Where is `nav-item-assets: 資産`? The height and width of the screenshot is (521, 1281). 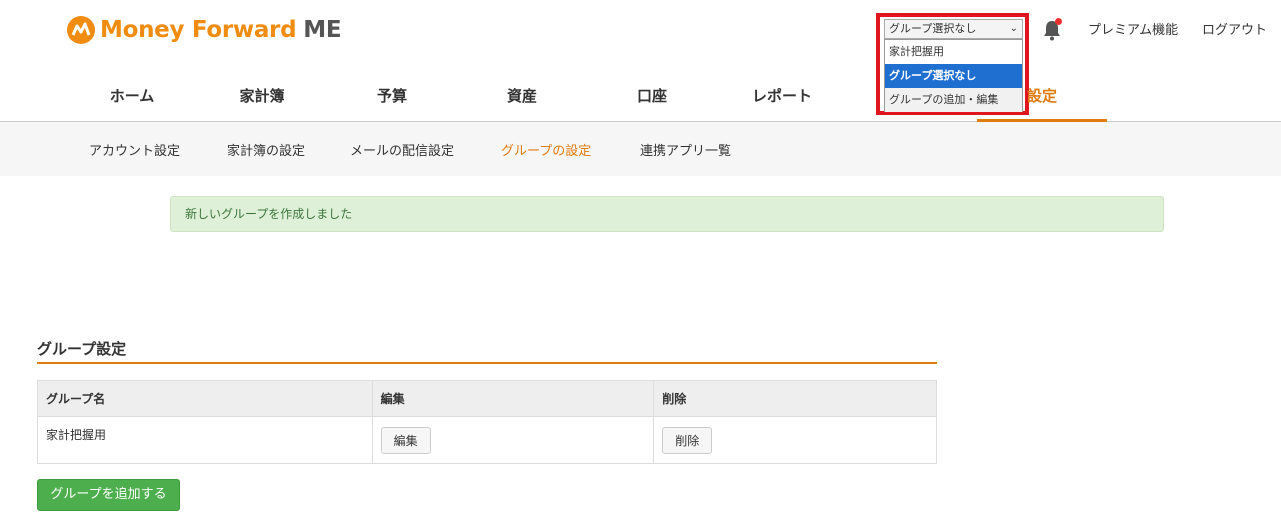
nav-item-assets: 資産 is located at coordinates (522, 97).